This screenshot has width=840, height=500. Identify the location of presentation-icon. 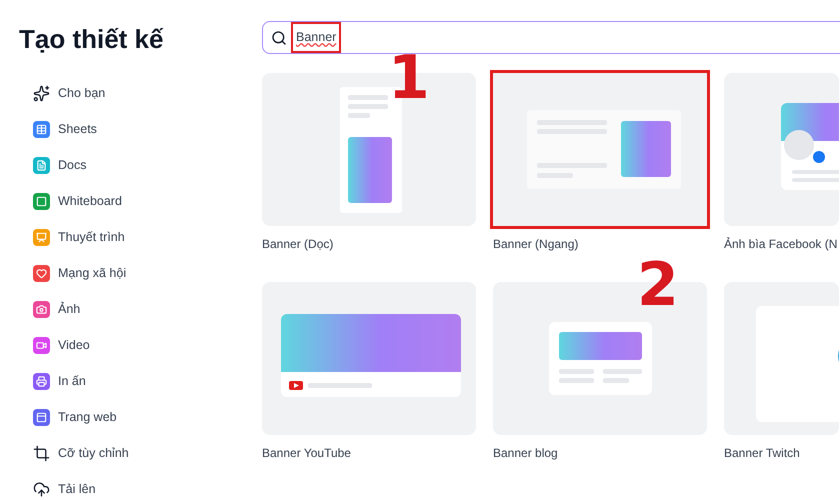
(41, 237).